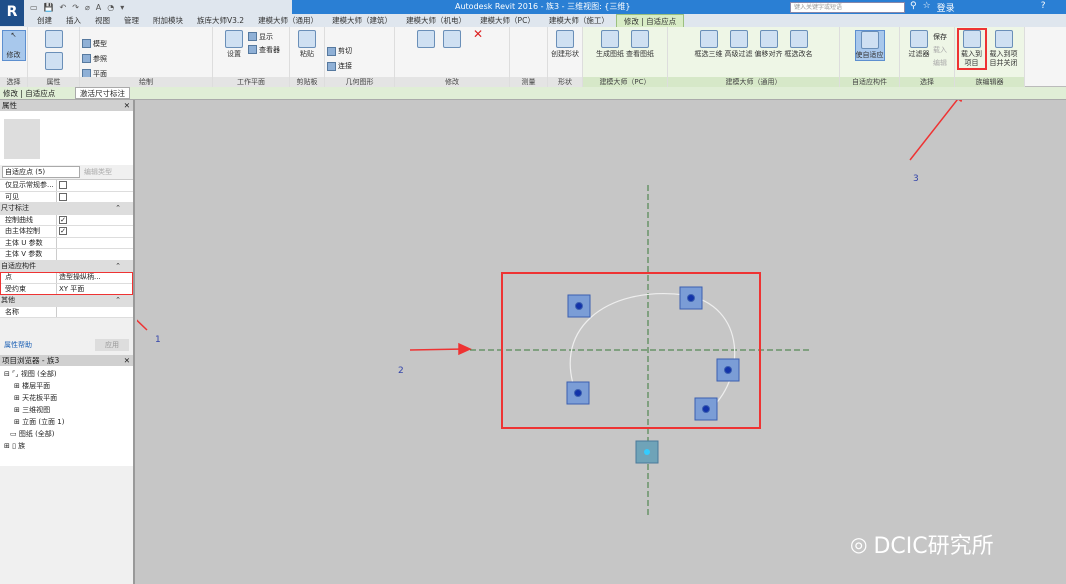  I want to click on panel-family-editor: 载入到项目 载入到项目并关闭 族编辑器, so click(990, 57).